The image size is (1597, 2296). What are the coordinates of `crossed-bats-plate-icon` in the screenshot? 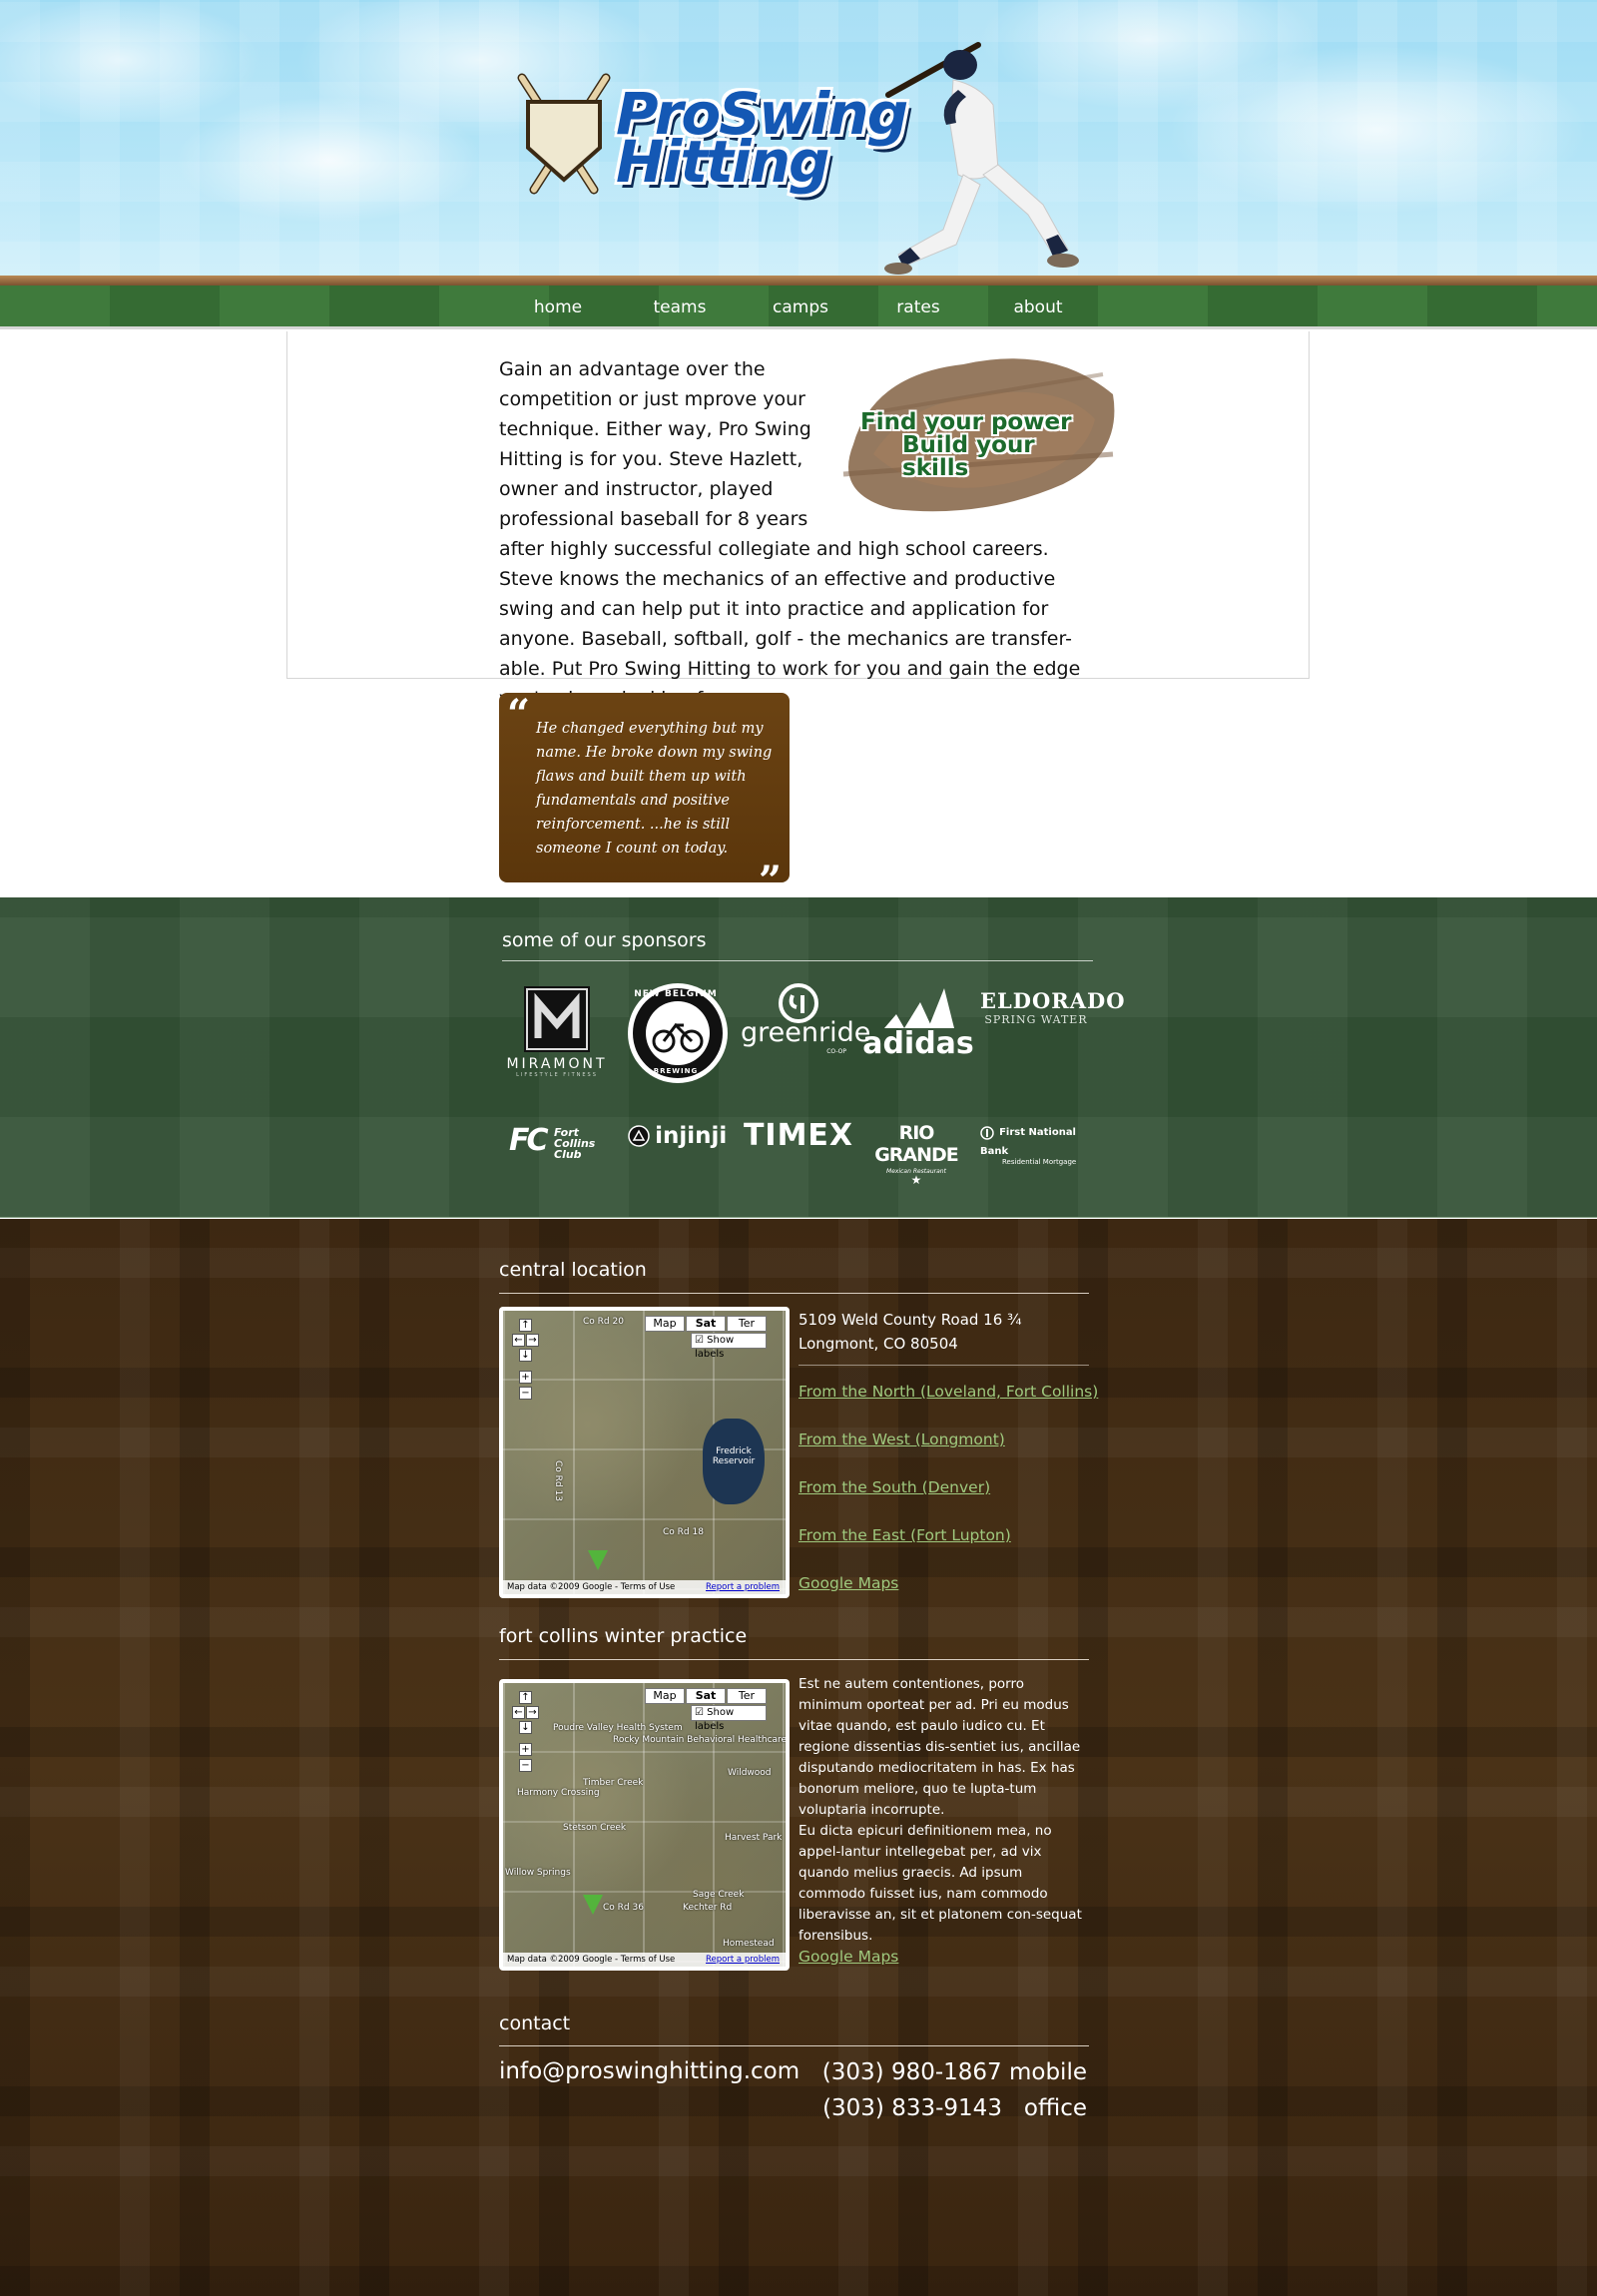 It's located at (564, 134).